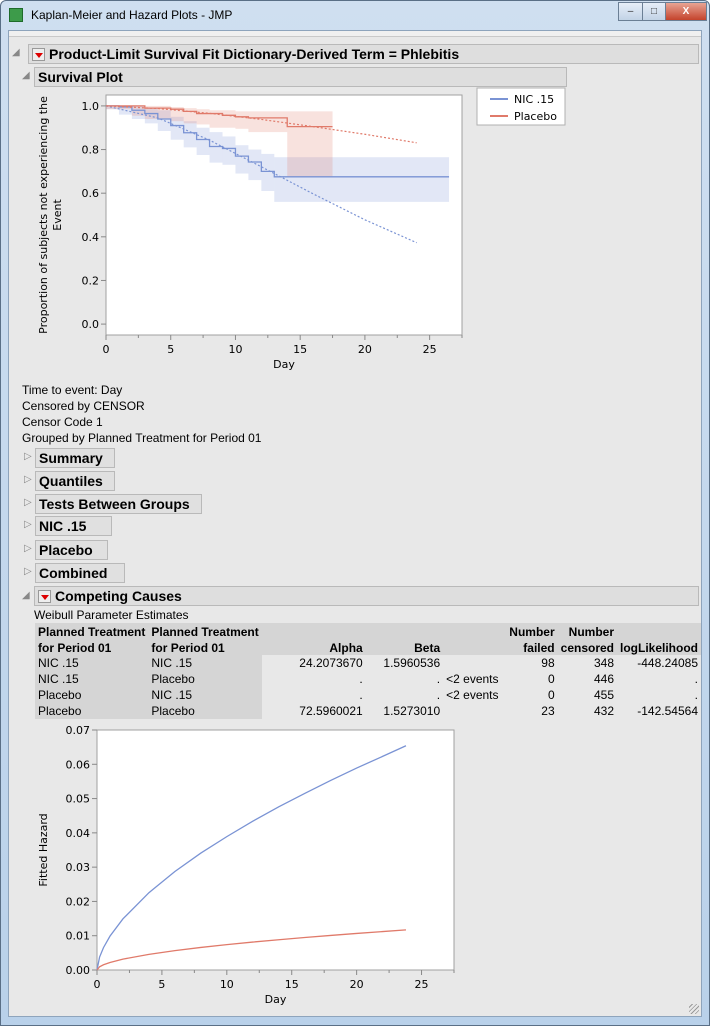 Image resolution: width=710 pixels, height=1026 pixels. Describe the element at coordinates (62, 422) in the screenshot. I see `info-censor-code: Censor Code 1` at that location.